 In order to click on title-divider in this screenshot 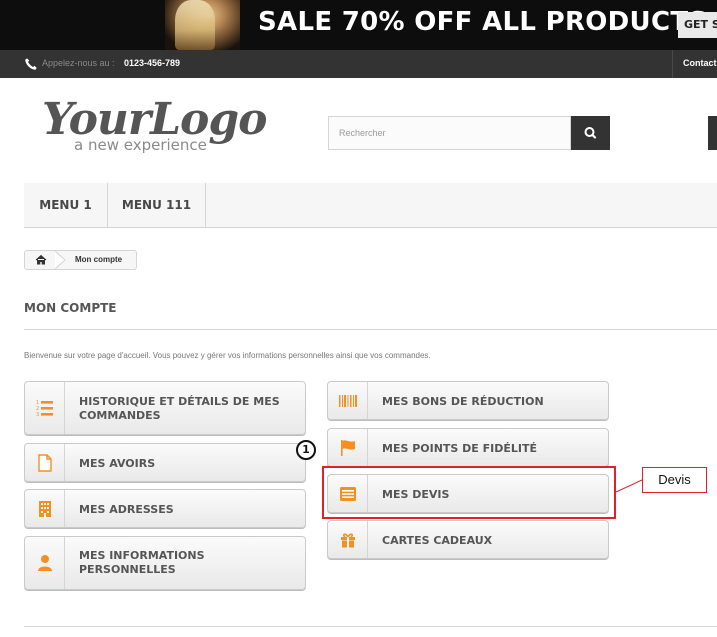, I will do `click(370, 329)`.